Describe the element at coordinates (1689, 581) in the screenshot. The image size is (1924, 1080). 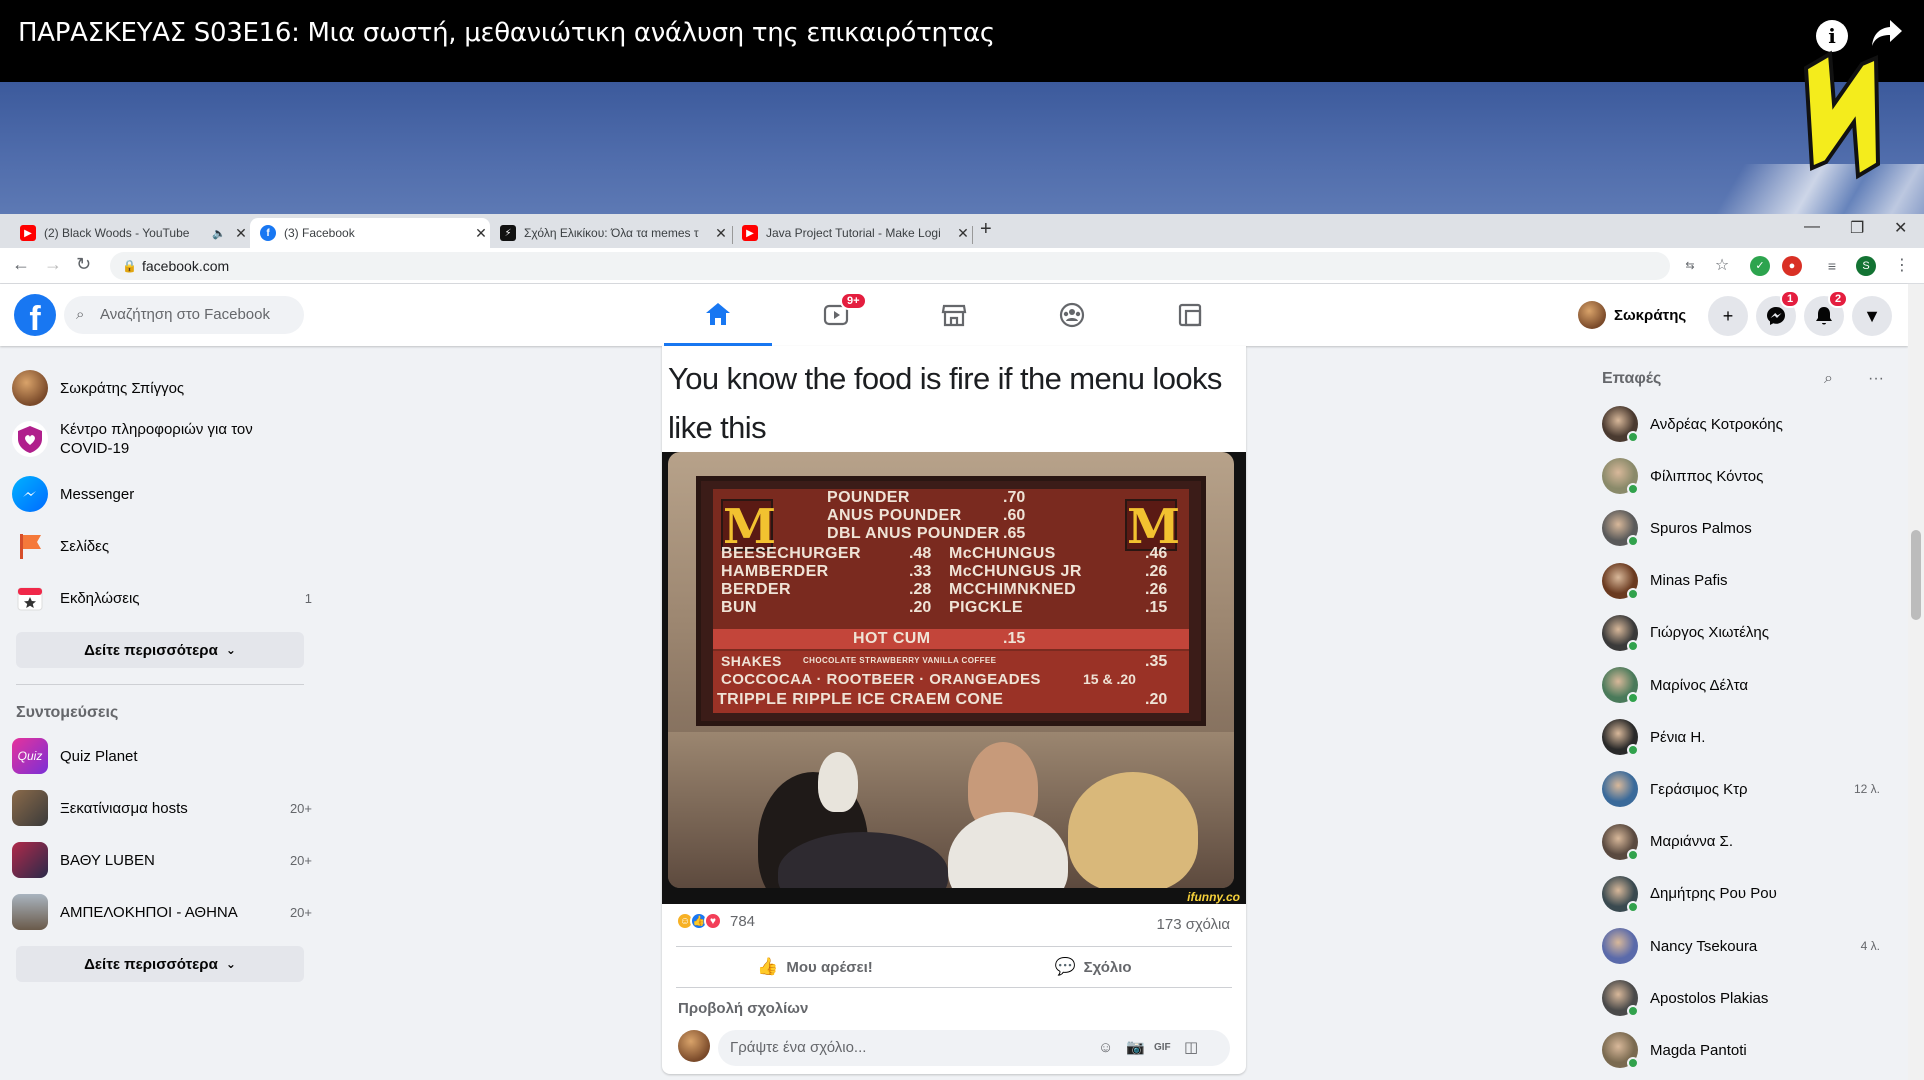
I see `contact-name: Minas Pafis` at that location.